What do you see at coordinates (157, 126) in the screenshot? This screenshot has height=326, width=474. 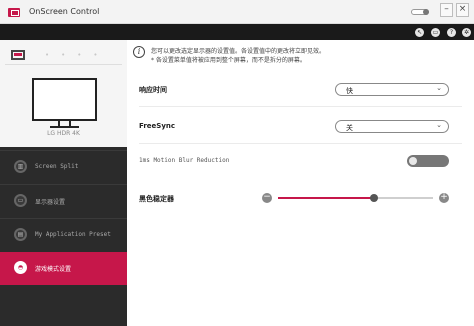 I see `freesync-label: FreeSync` at bounding box center [157, 126].